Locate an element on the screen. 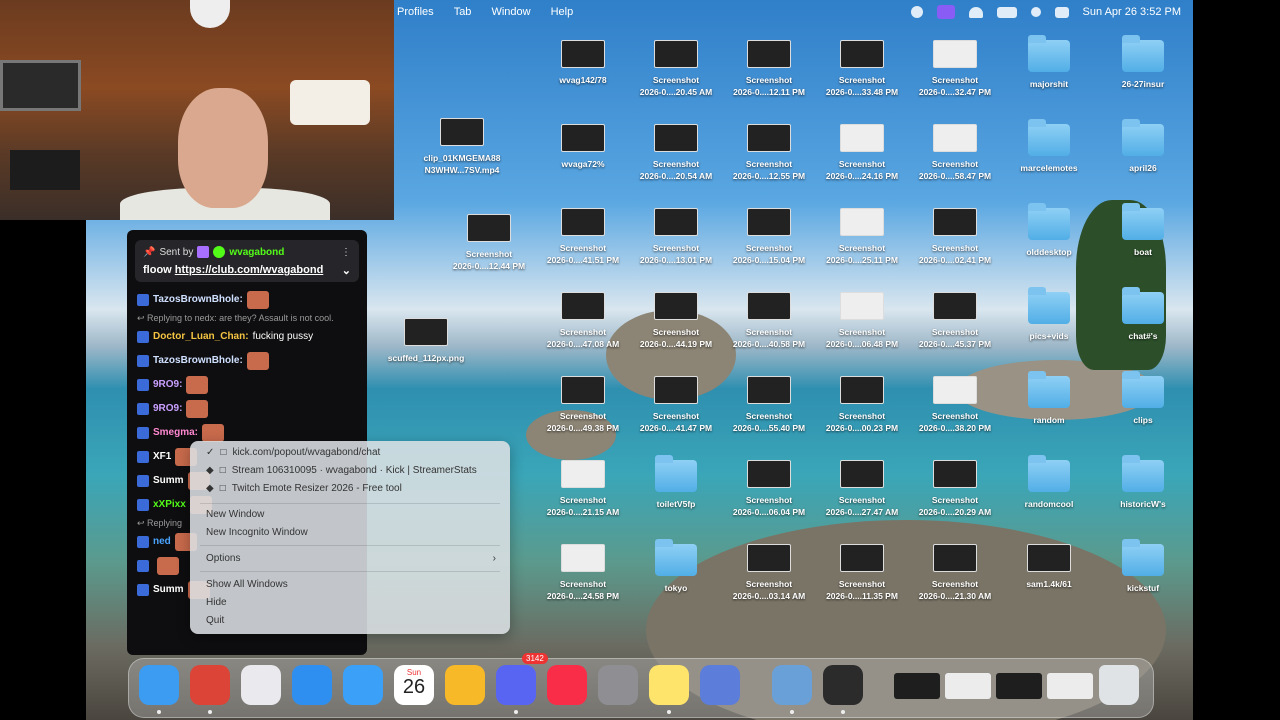  iphone-mirroring-icon is located at coordinates (720, 685).